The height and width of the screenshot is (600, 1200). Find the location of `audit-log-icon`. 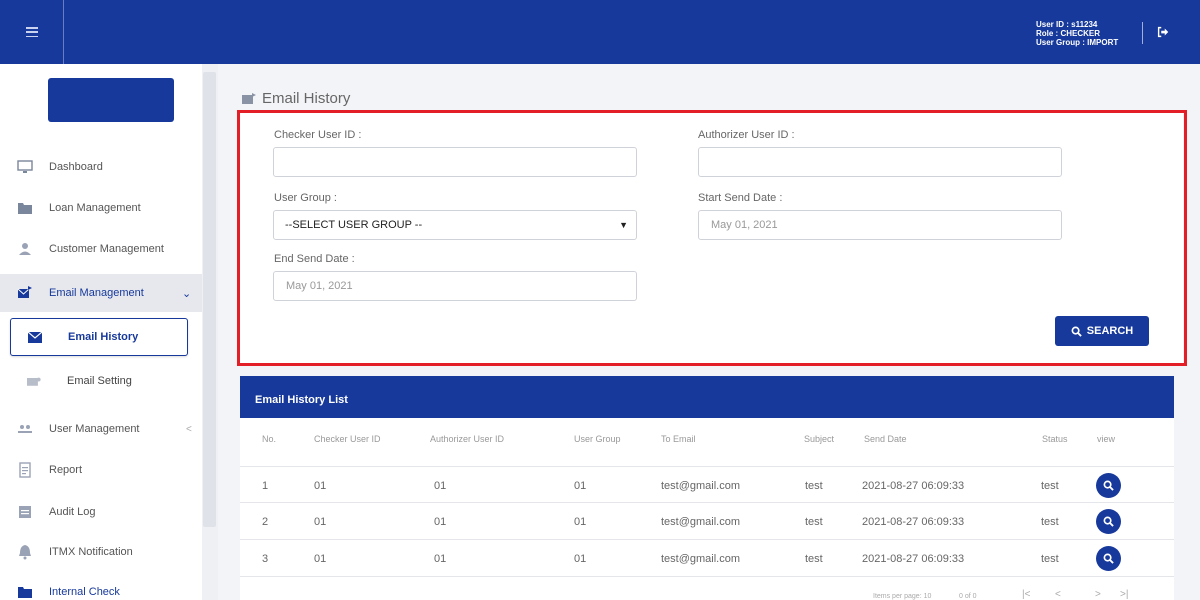

audit-log-icon is located at coordinates (25, 512).